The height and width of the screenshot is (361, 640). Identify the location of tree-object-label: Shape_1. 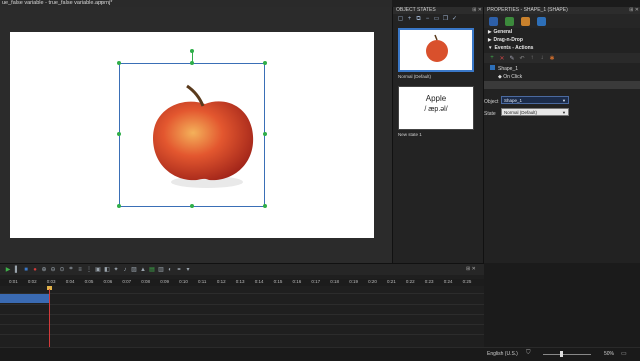
(508, 69).